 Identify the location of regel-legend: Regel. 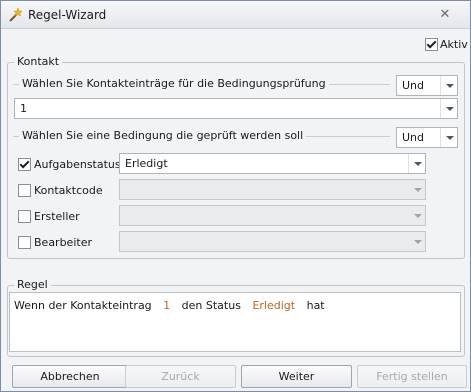
(32, 284).